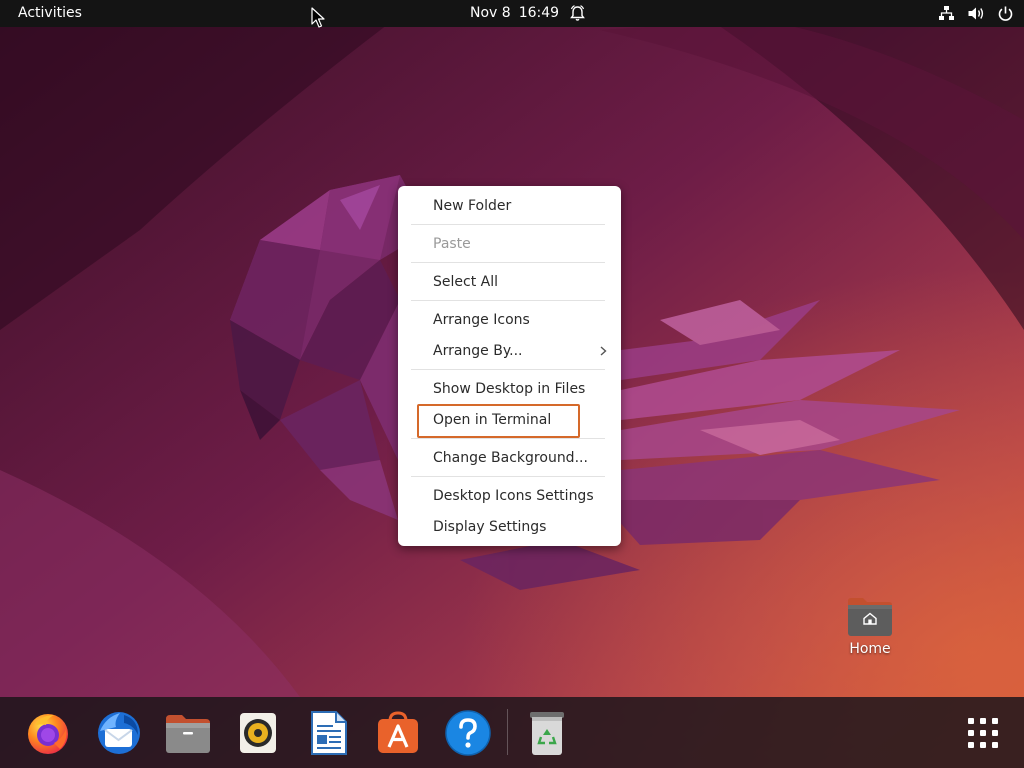 The image size is (1024, 768). I want to click on dock-item-rhythmbox, so click(258, 733).